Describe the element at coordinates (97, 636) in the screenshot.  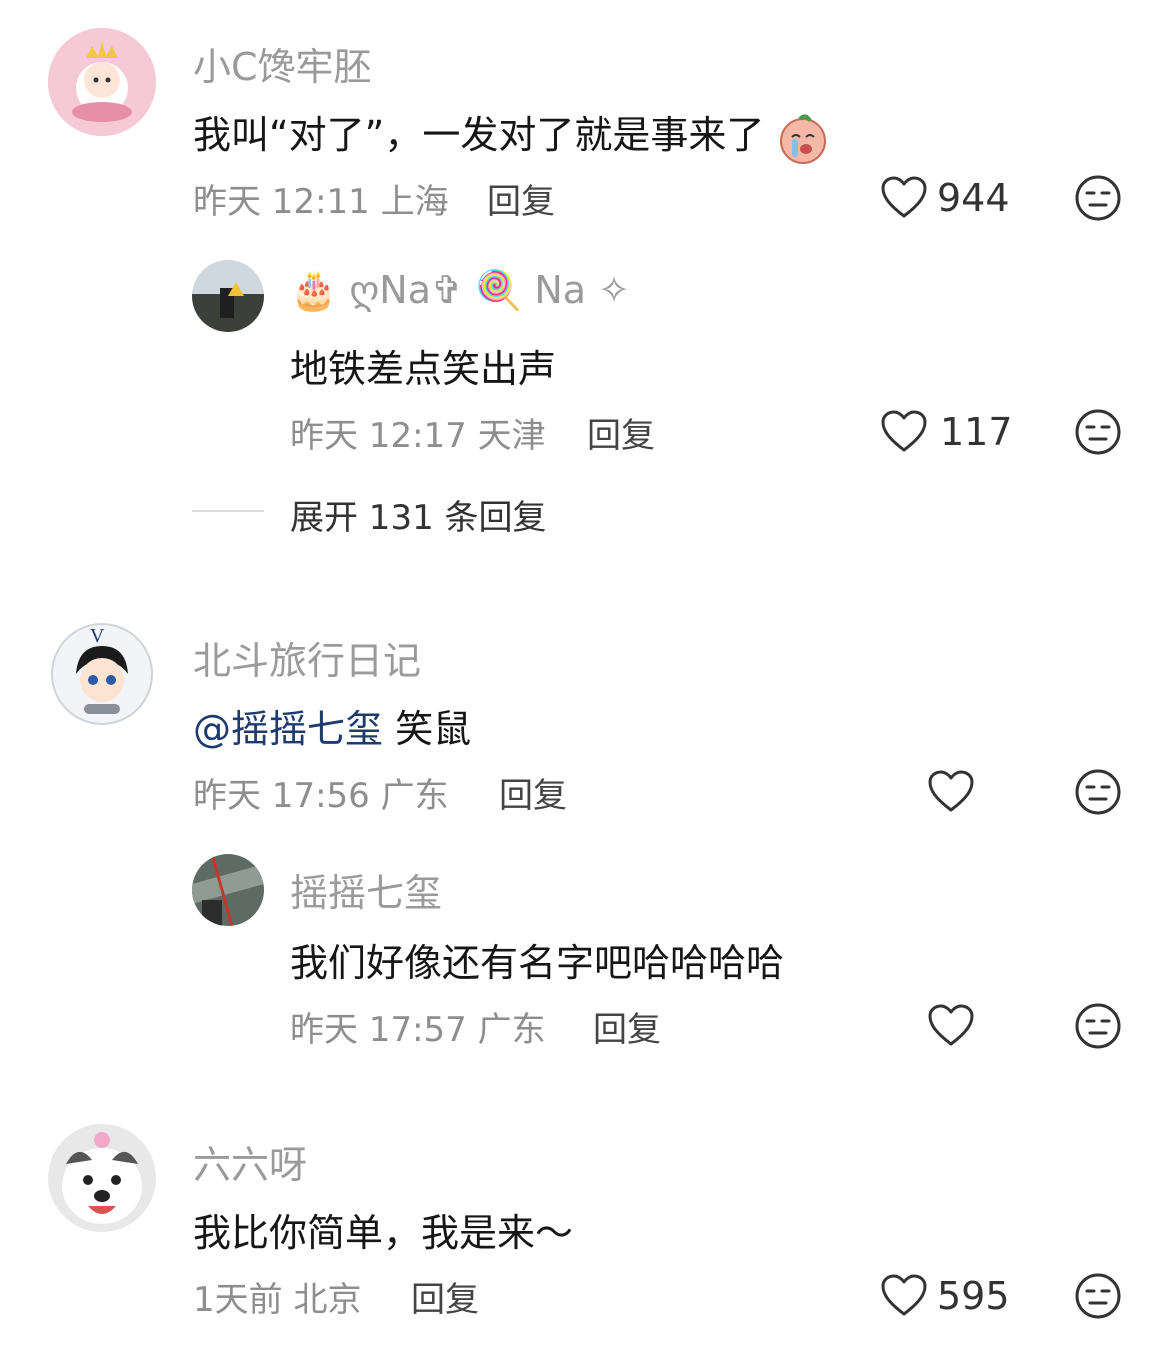
I see `svg-text: V` at that location.